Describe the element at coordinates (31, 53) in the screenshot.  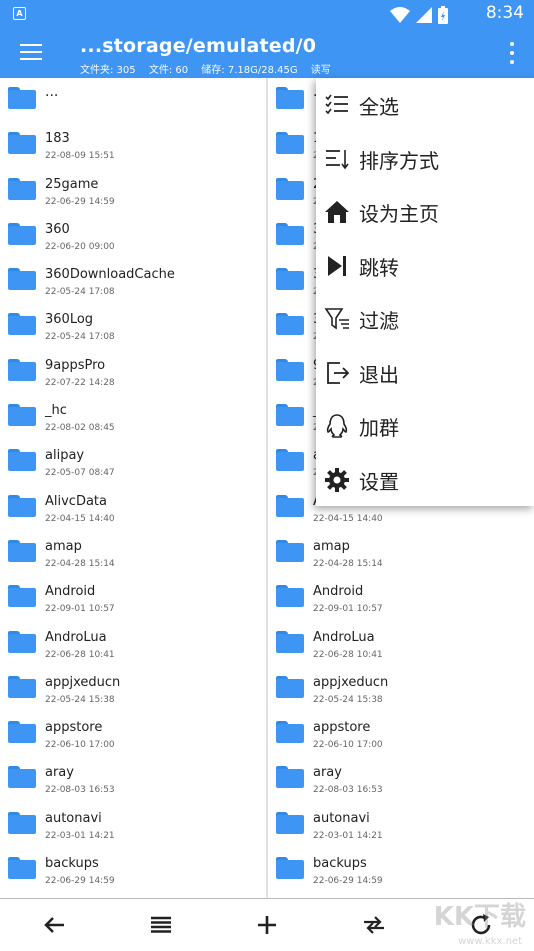
I see `hamburger-menu-icon` at that location.